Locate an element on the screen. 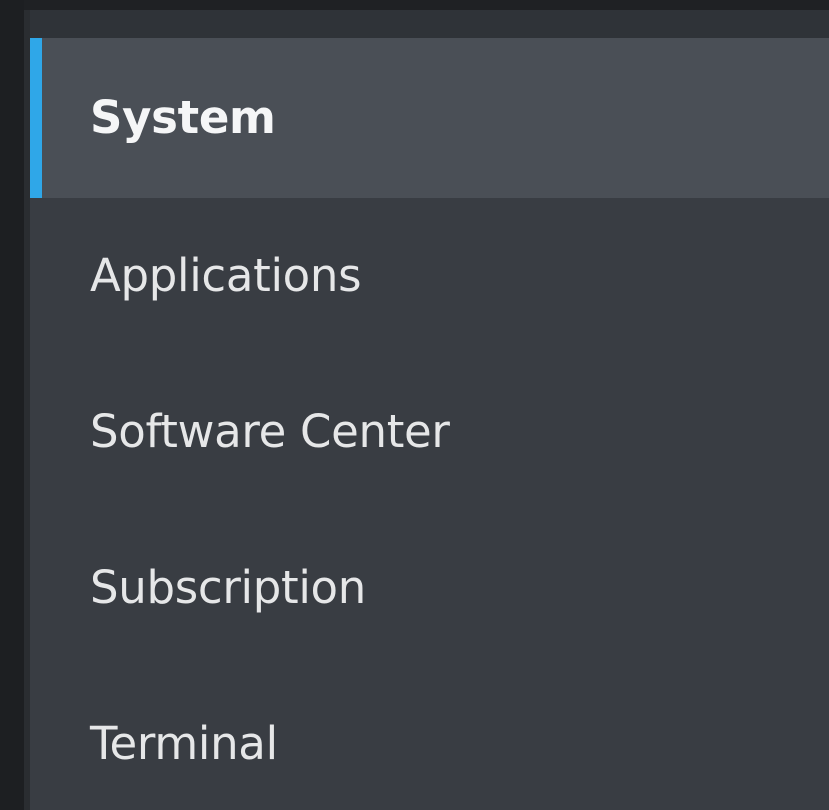 Image resolution: width=829 pixels, height=810 pixels. sidebar-top-strip is located at coordinates (429, 24).